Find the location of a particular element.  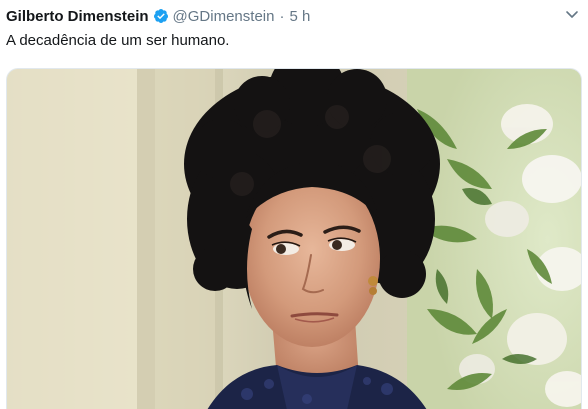

verified-badge-icon is located at coordinates (161, 16).